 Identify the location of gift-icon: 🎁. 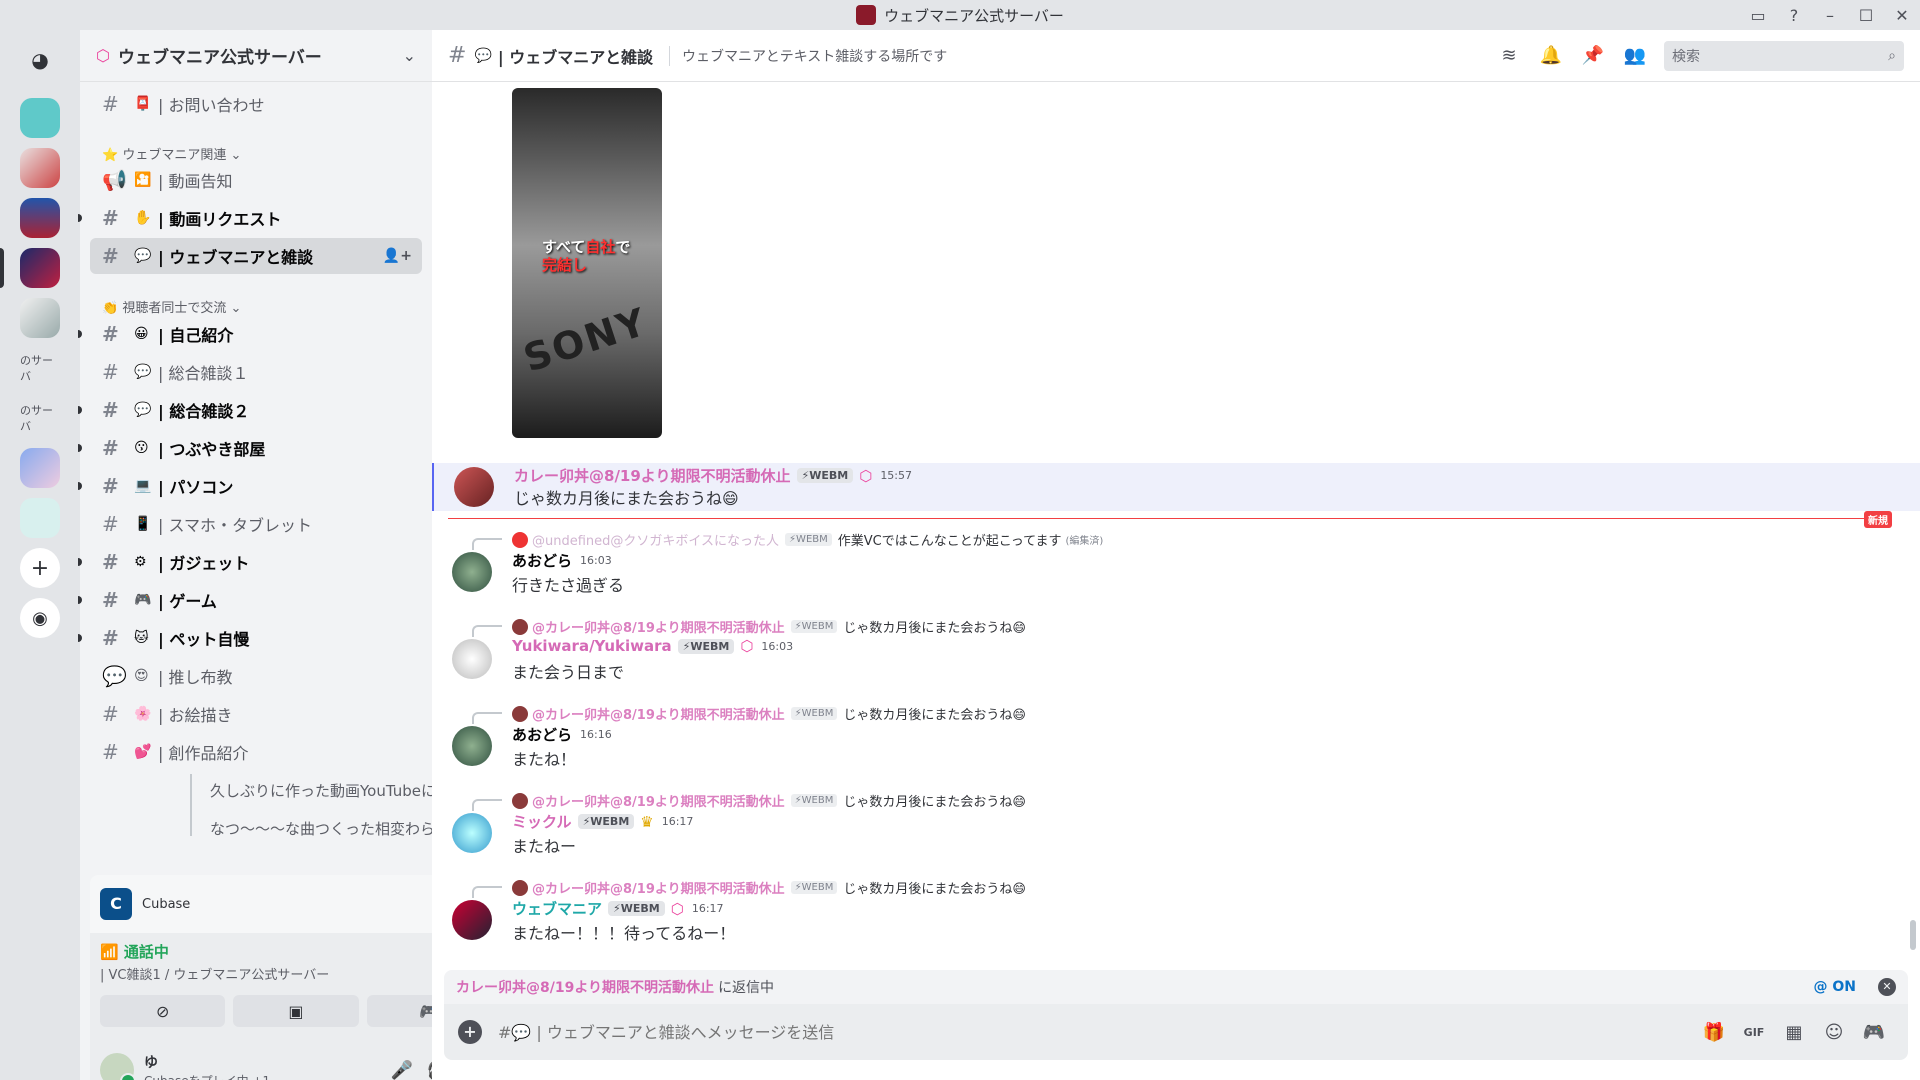
(1714, 1032).